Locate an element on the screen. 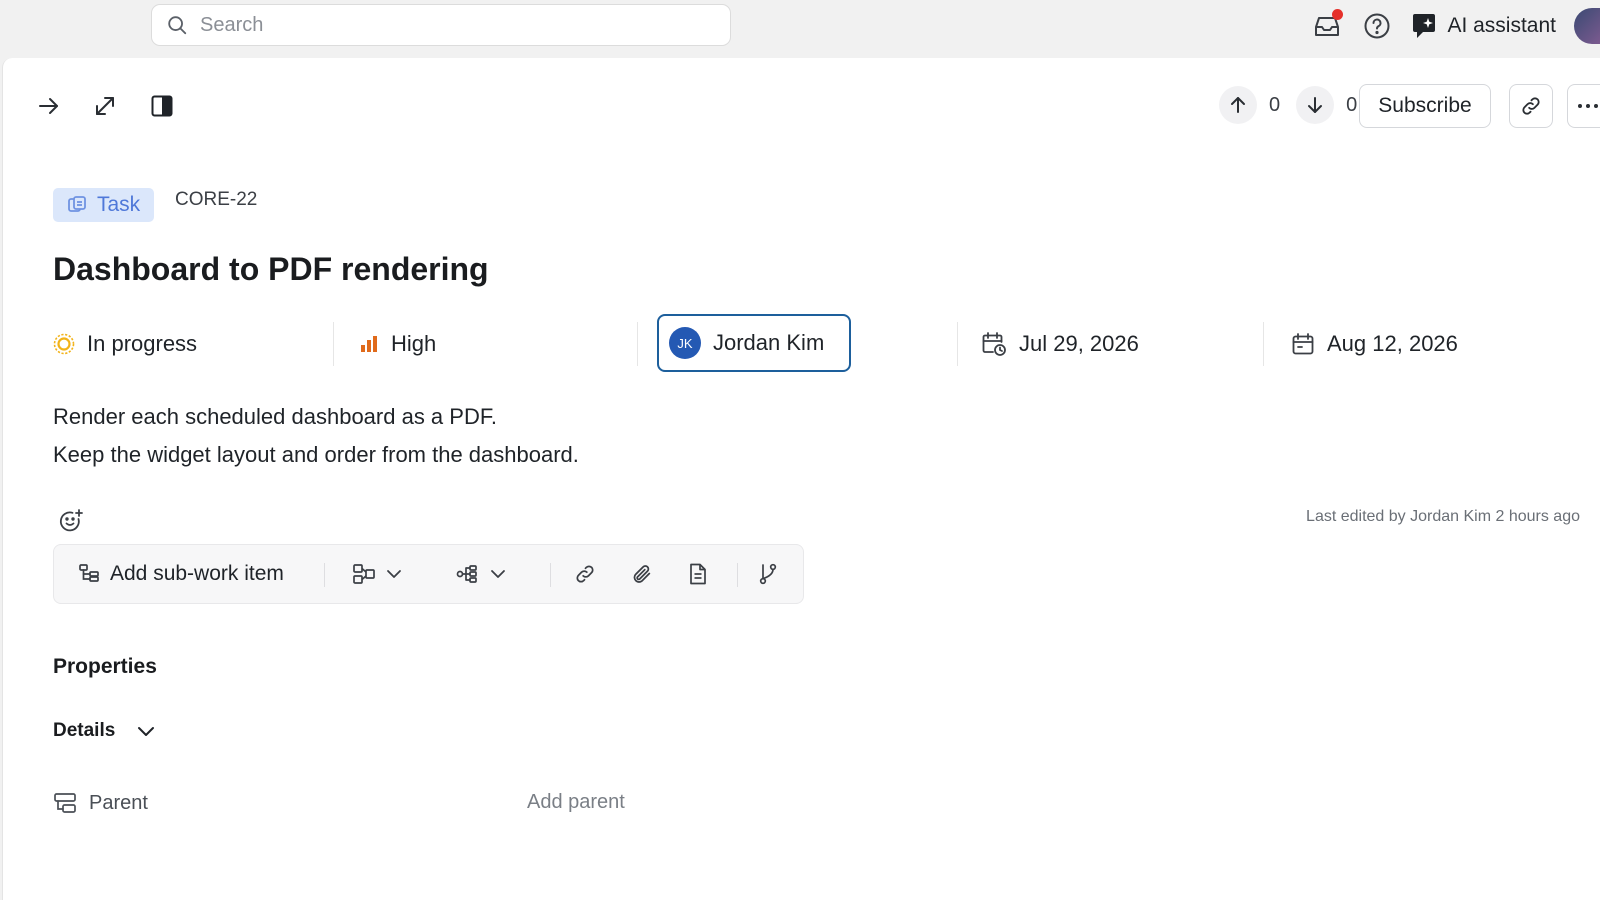 This screenshot has height=900, width=1600. arrow-up-icon is located at coordinates (1238, 105).